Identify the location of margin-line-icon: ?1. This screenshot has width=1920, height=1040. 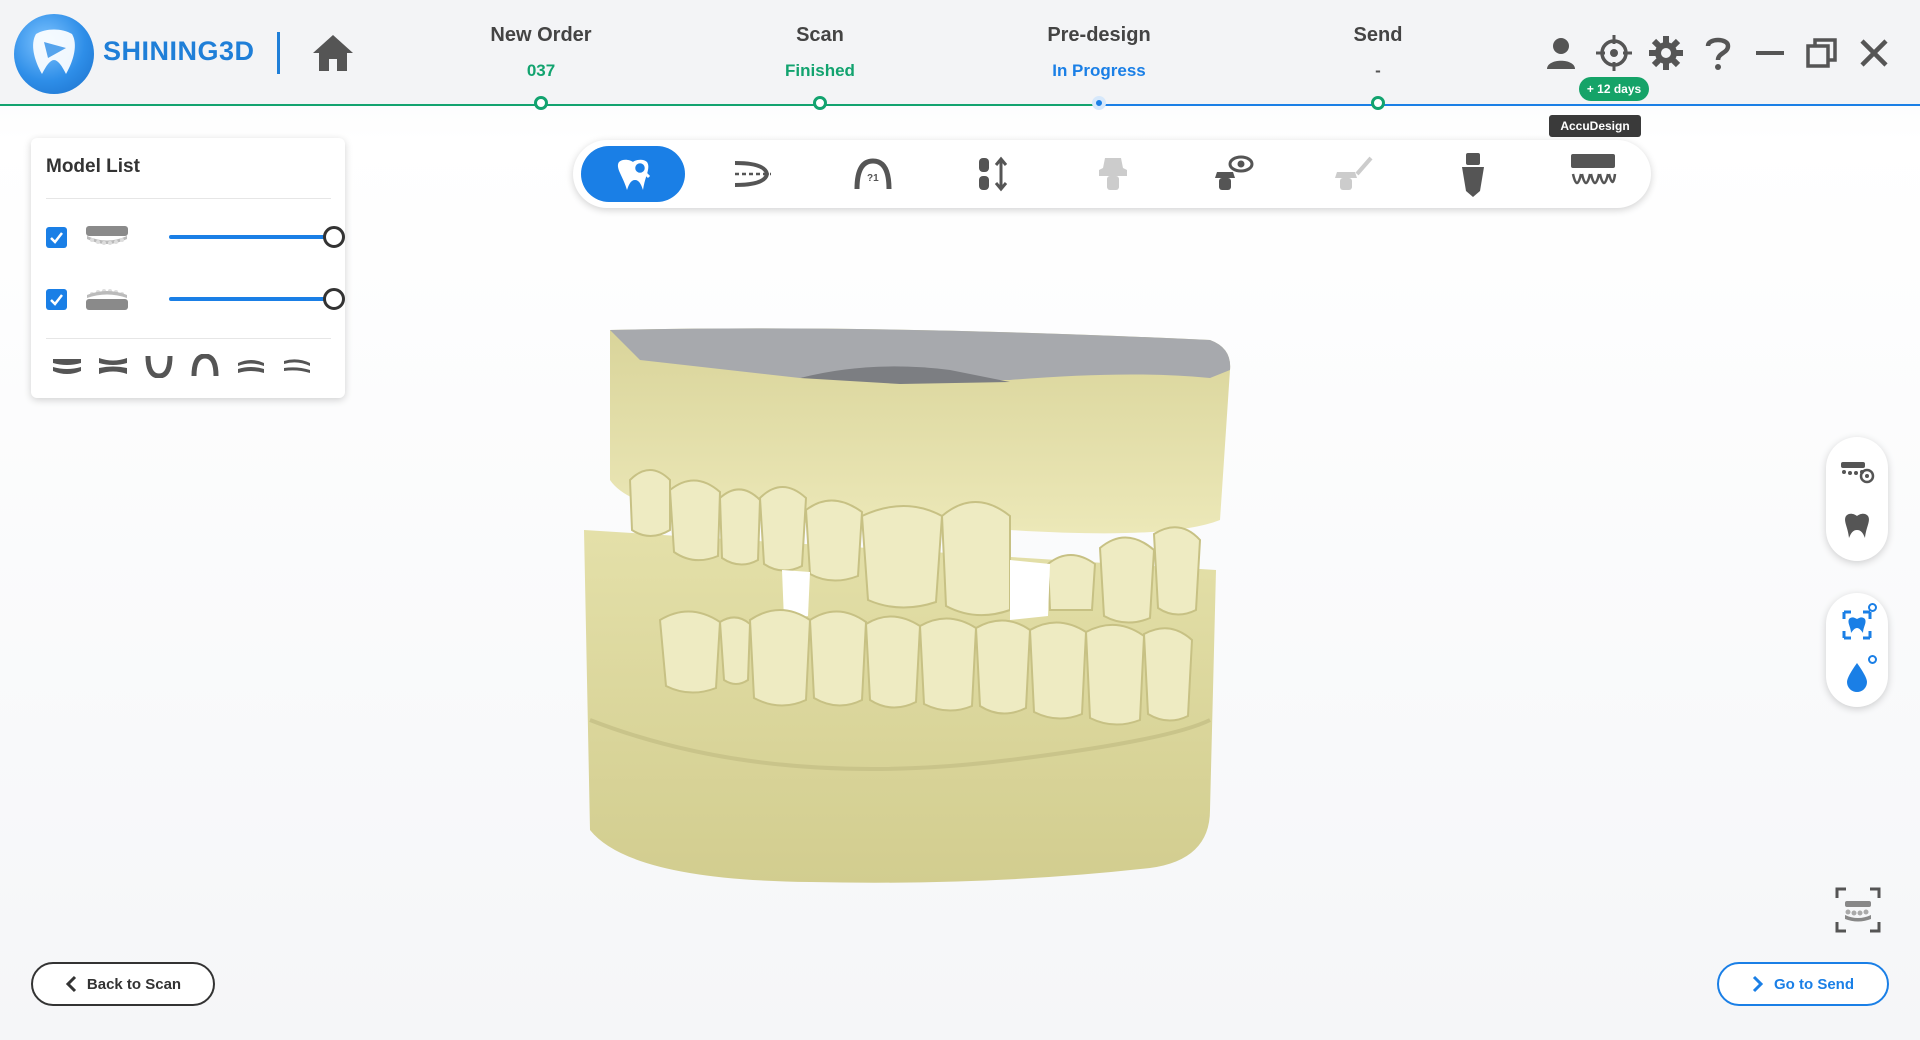
(873, 174).